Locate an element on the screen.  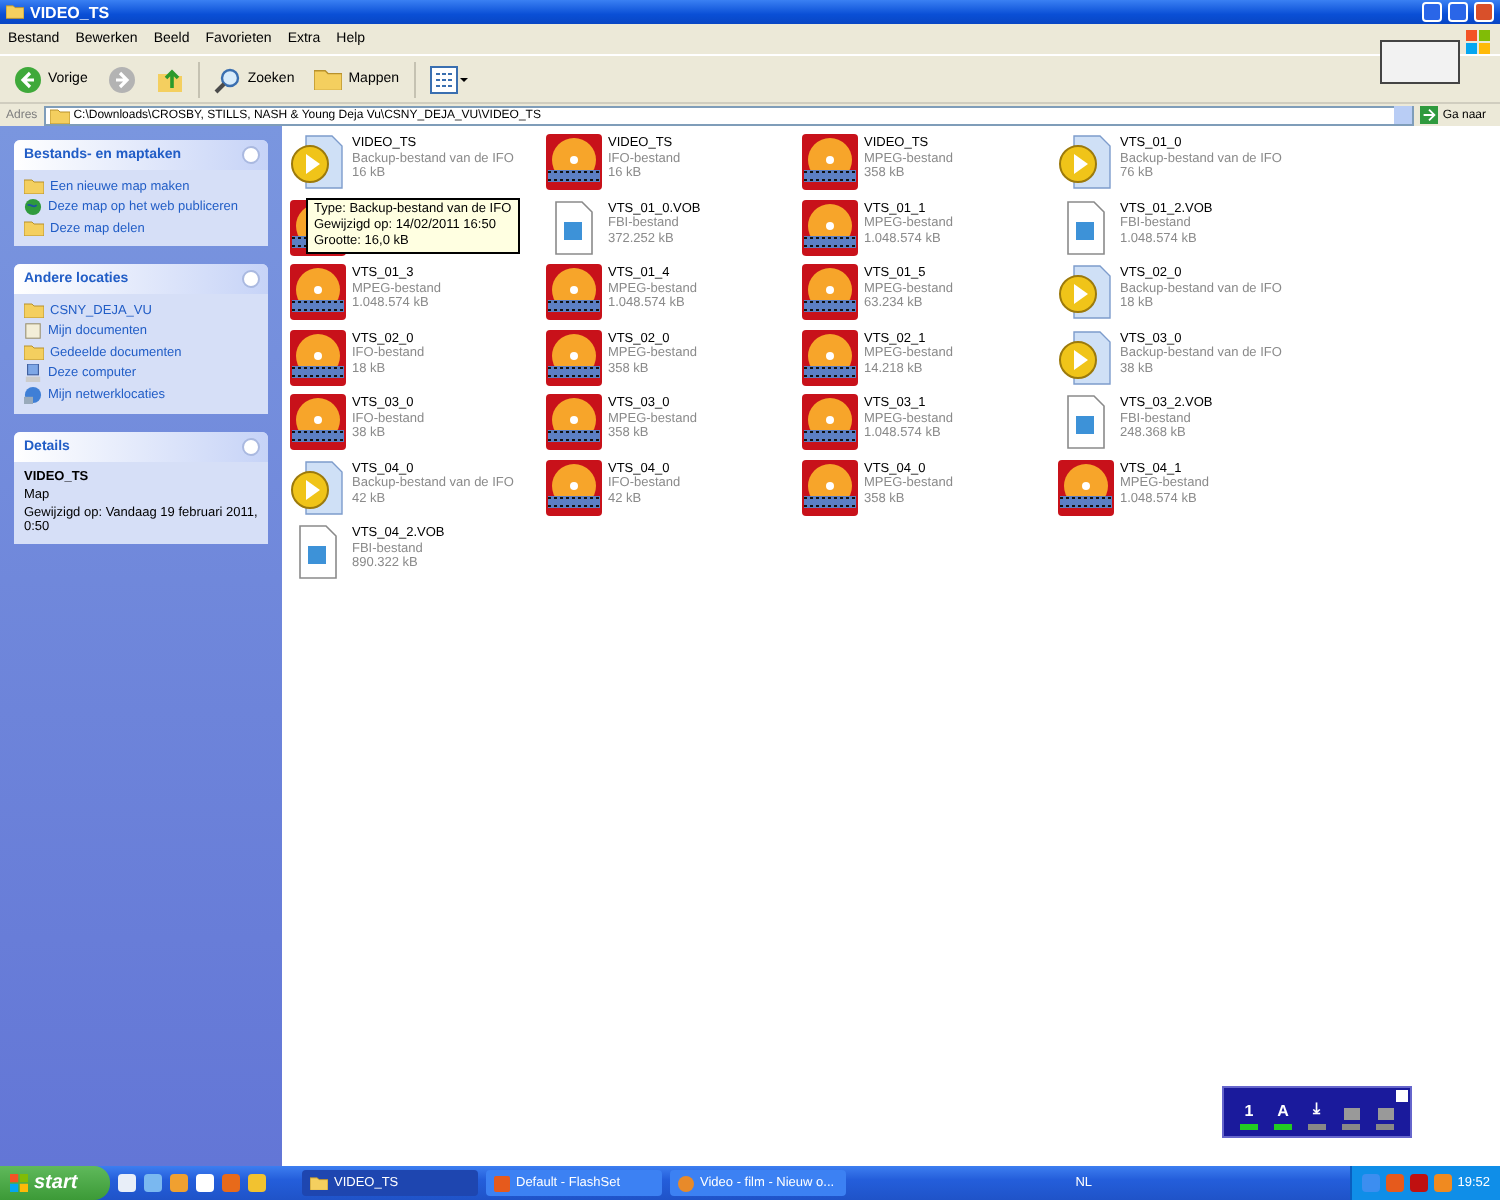
minimize-button is located at coordinates (1432, 12).